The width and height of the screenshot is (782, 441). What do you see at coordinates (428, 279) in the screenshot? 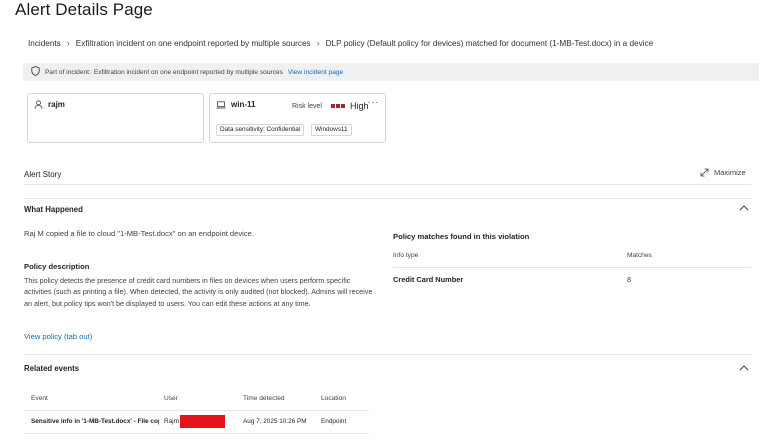
I see `info-type-cell: Credit Card Number` at bounding box center [428, 279].